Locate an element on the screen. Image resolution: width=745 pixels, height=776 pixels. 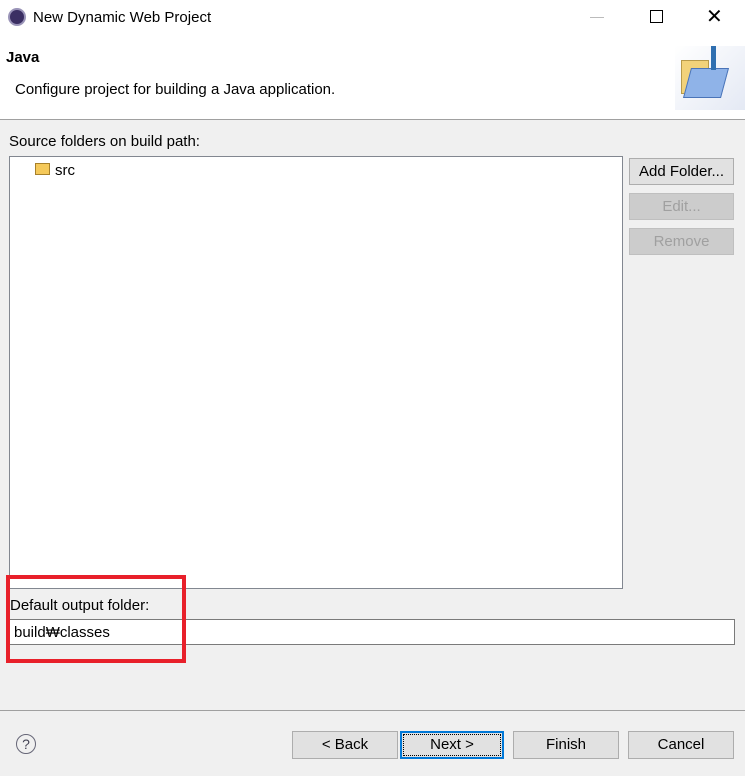
list-item-label: src is located at coordinates (65, 170).